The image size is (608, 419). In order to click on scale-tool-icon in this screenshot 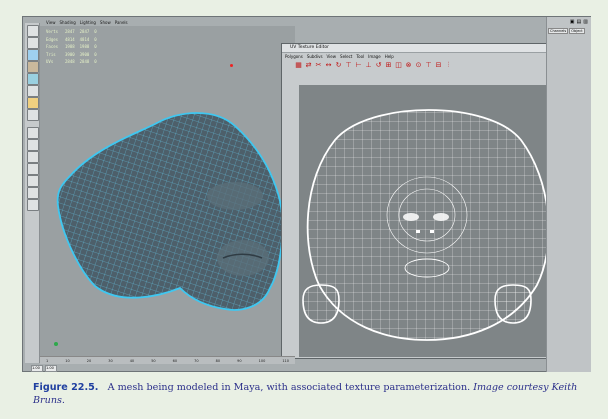, I will do `click(33, 91)`.